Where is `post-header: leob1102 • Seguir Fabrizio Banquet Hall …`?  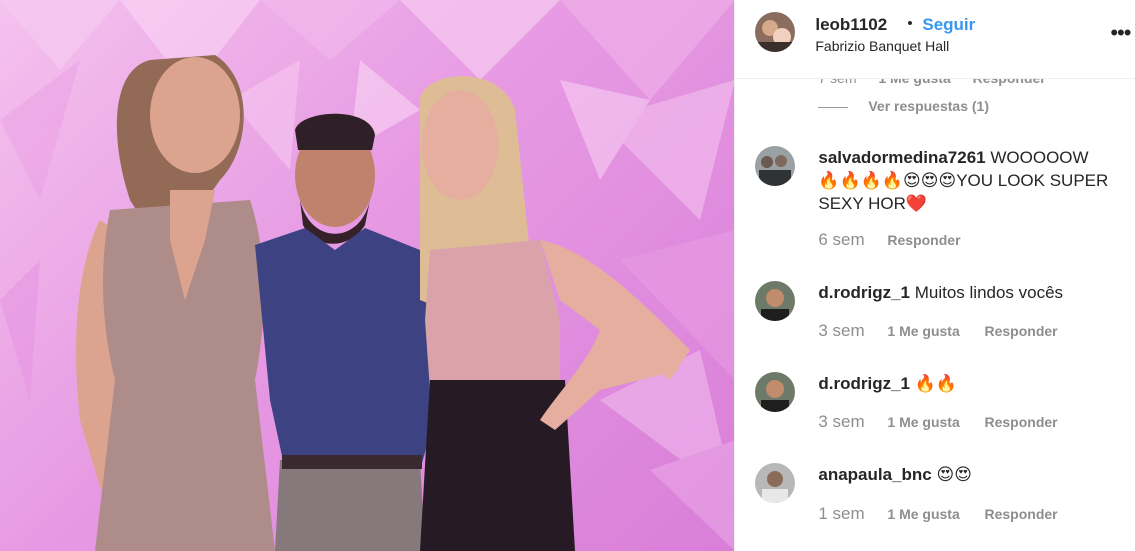 post-header: leob1102 • Seguir Fabrizio Banquet Hall … is located at coordinates (935, 39).